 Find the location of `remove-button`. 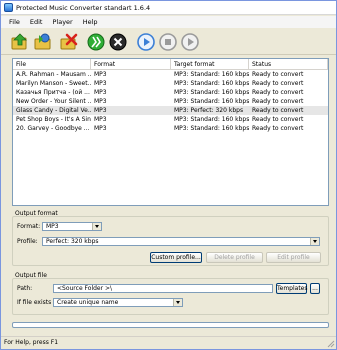

remove-button is located at coordinates (69, 42).